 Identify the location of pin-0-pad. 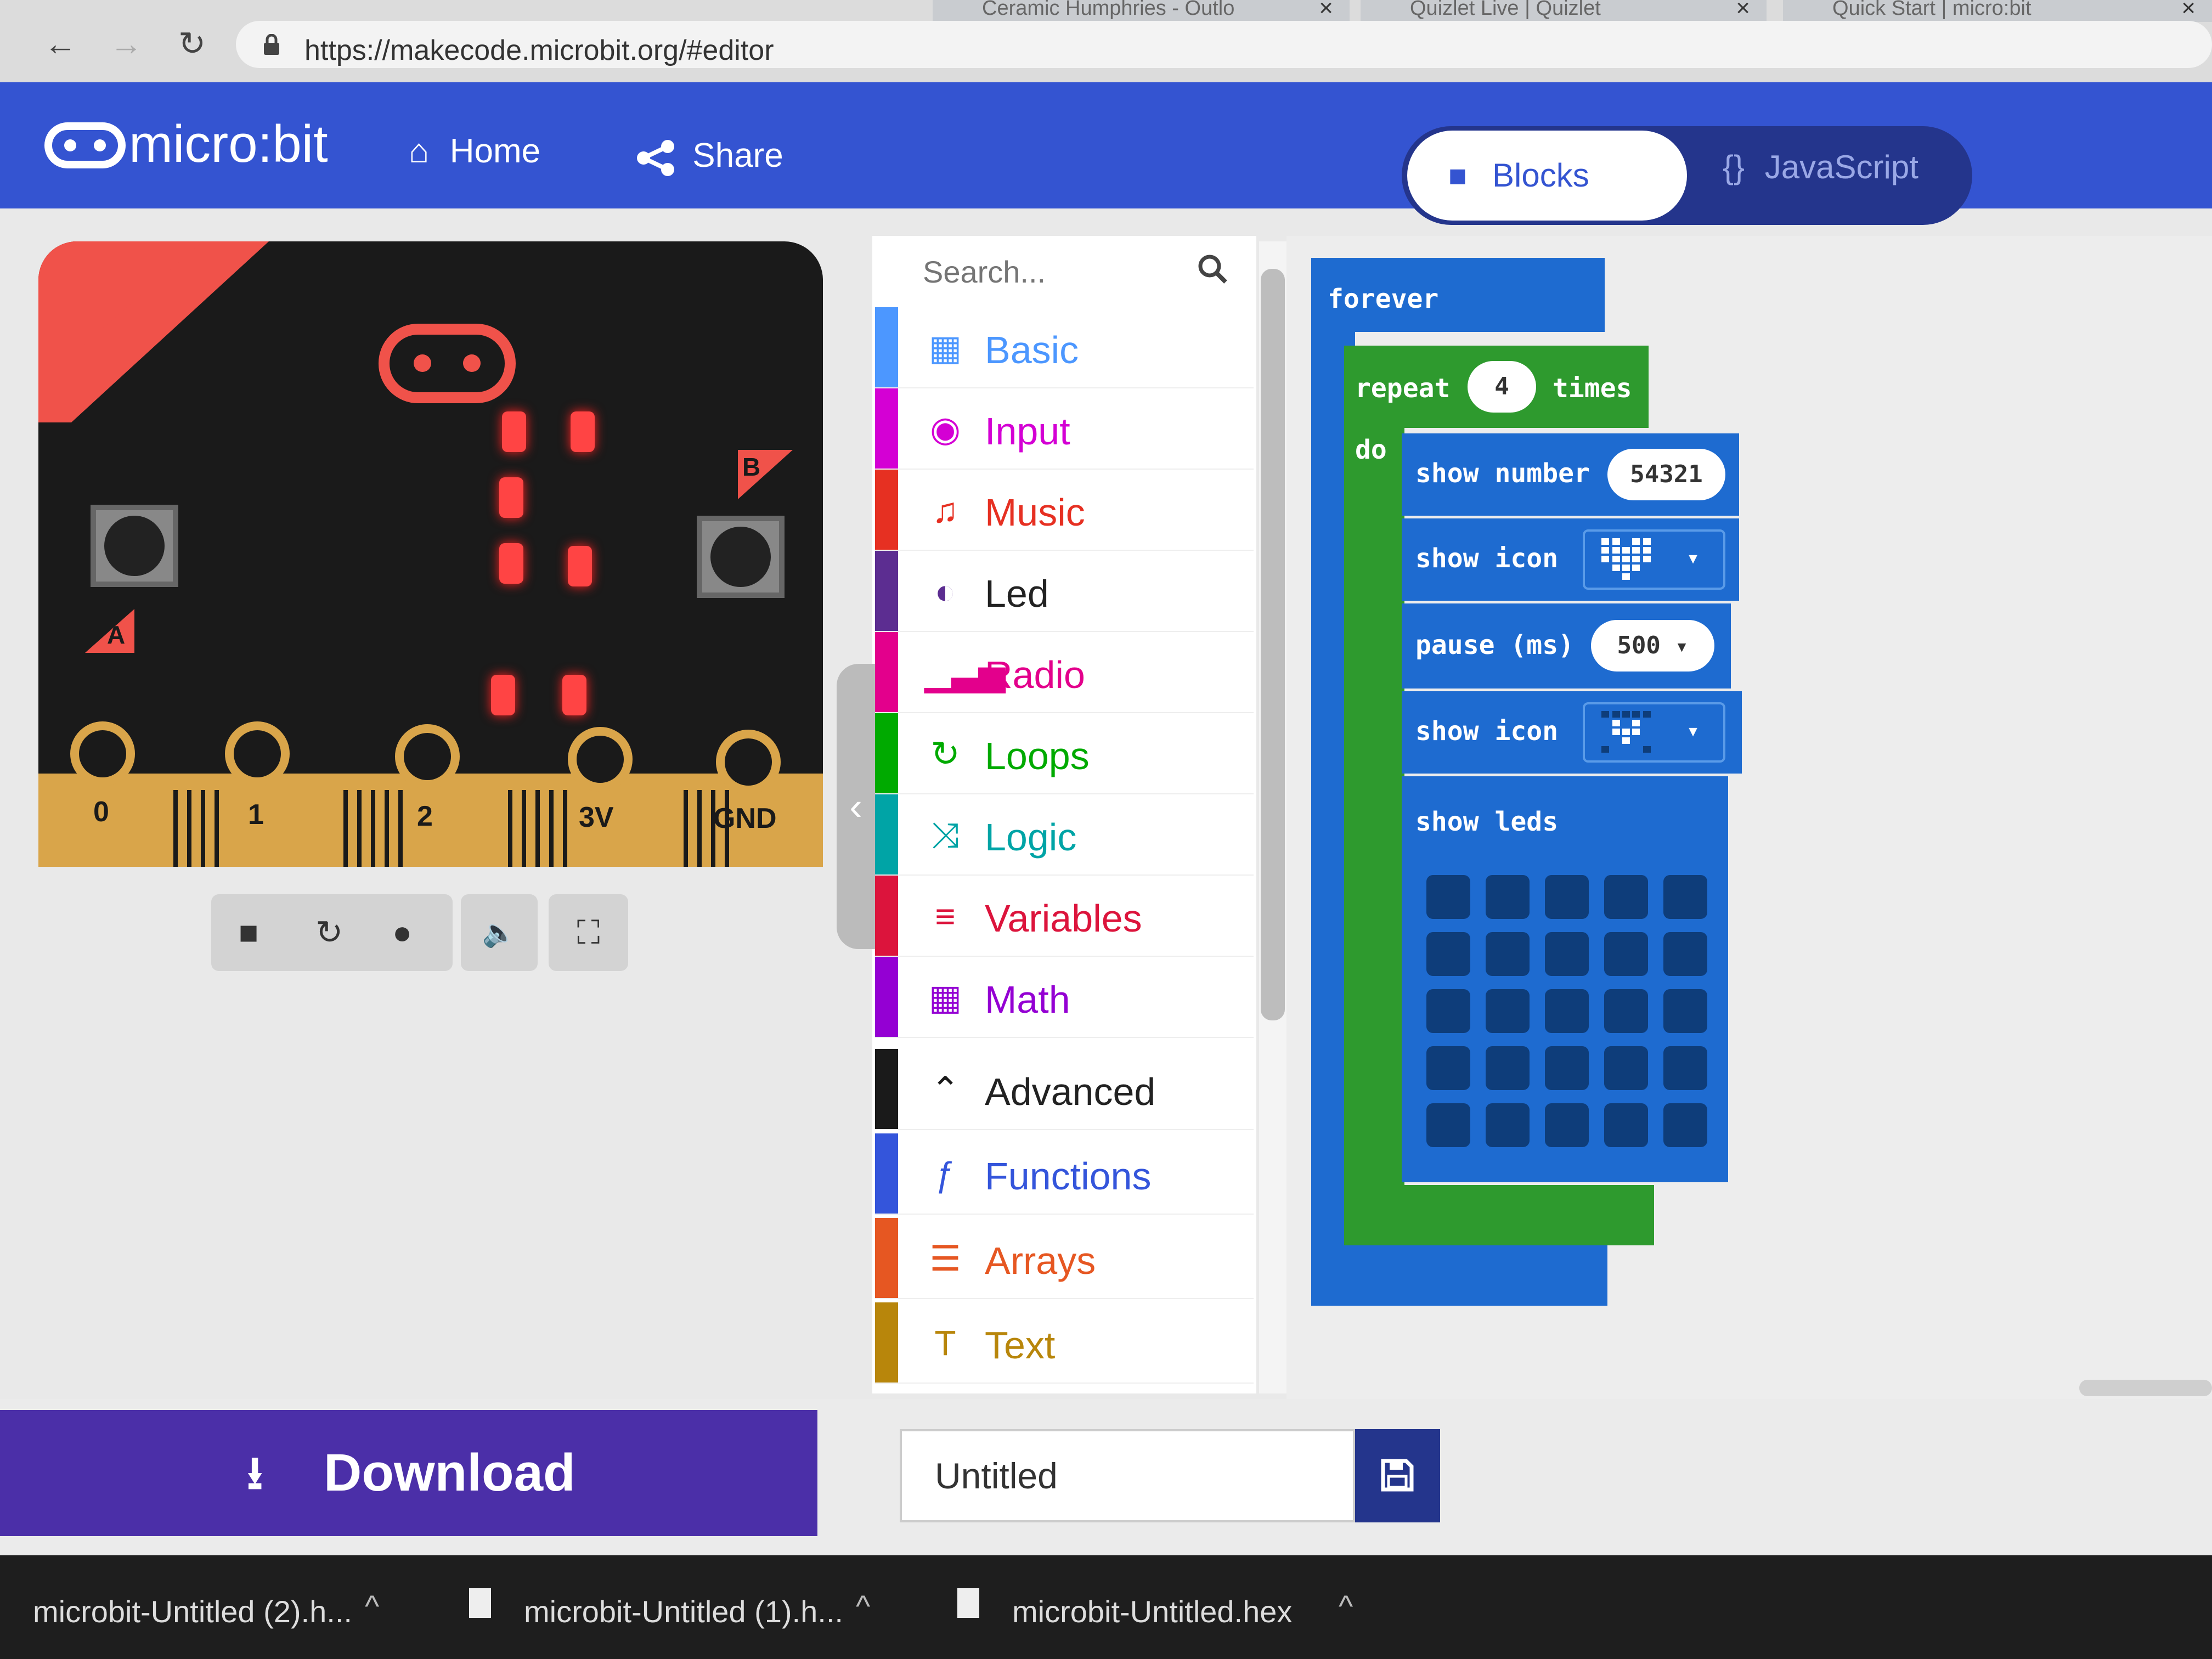
(102, 754).